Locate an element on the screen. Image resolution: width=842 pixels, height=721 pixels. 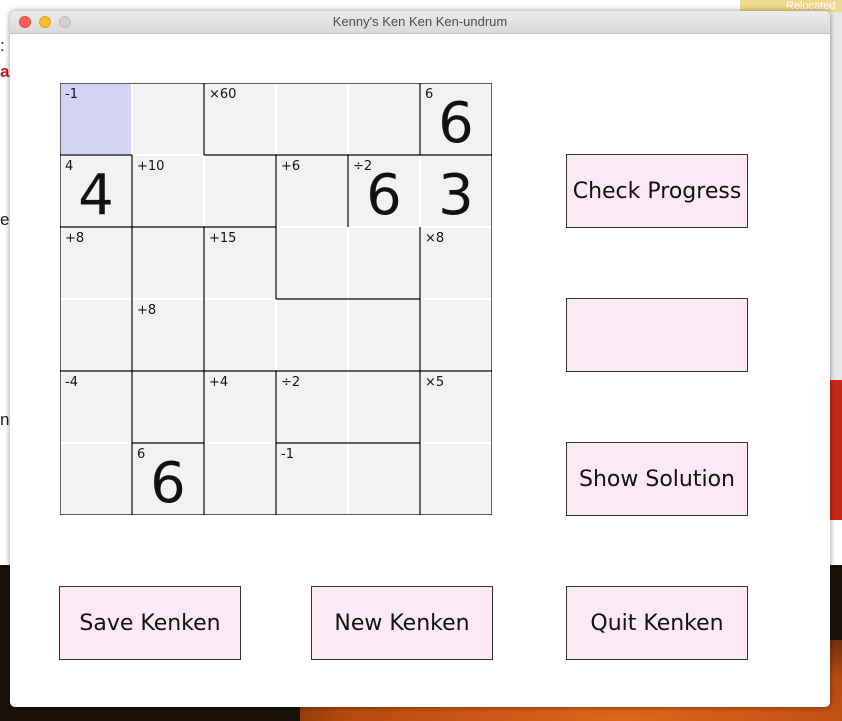
cage-clue: +6 is located at coordinates (291, 166).